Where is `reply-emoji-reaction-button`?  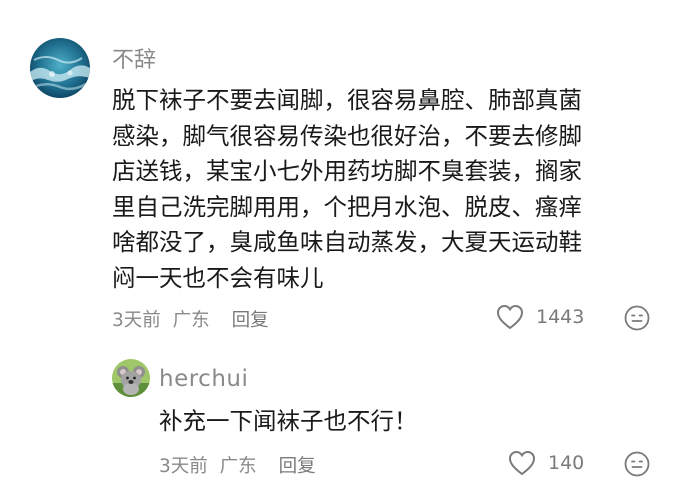 reply-emoji-reaction-button is located at coordinates (637, 466).